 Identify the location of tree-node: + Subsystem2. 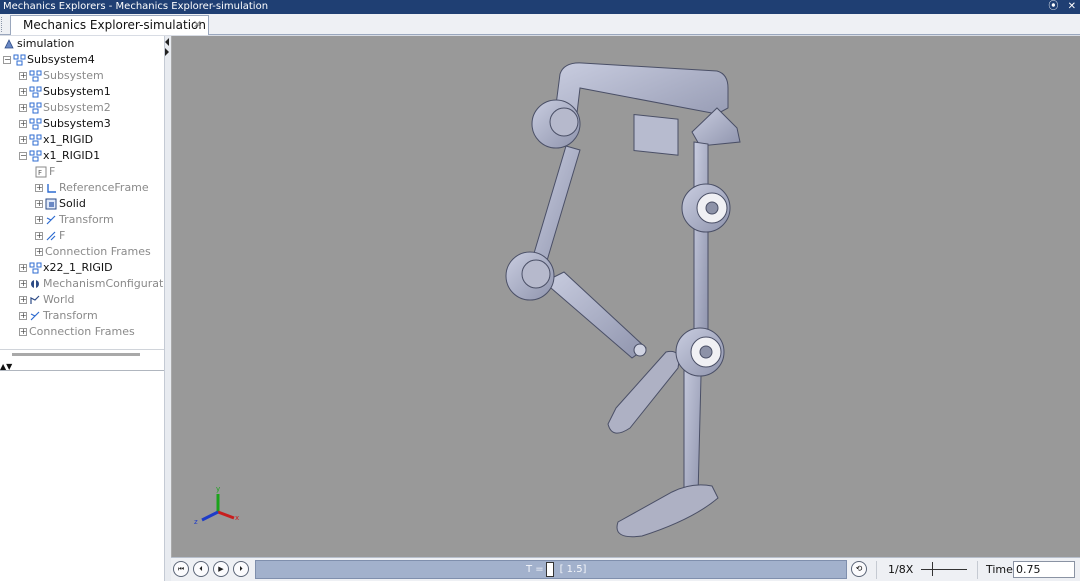
(82, 108).